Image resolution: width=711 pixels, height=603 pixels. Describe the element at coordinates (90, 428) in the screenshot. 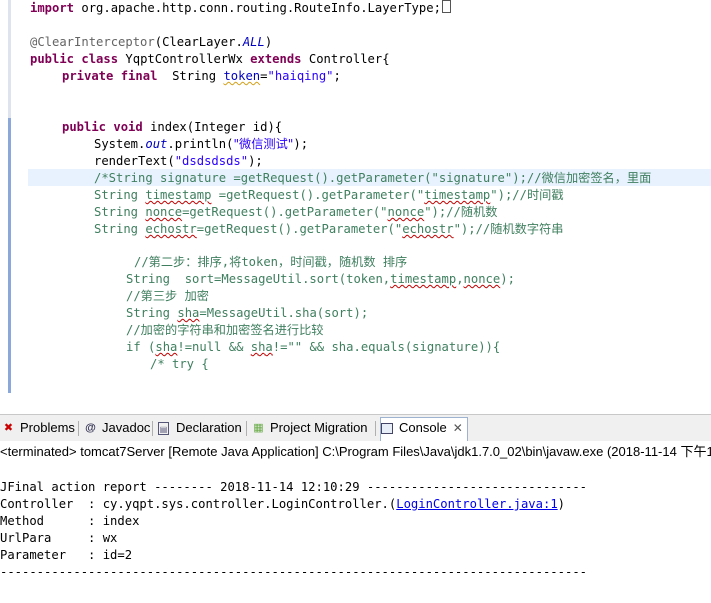

I see `javadoc-icon: @` at that location.